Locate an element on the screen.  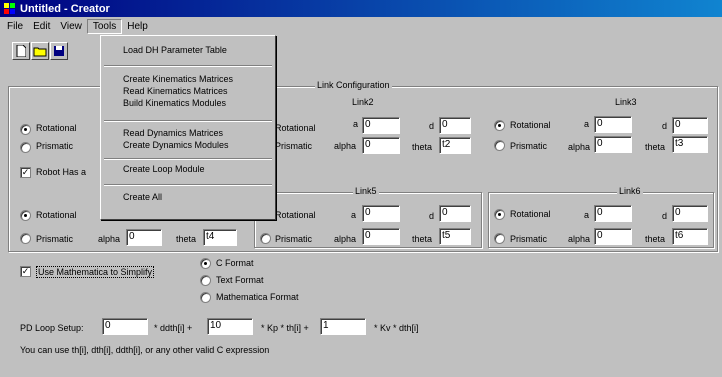
link4-prismatic-radio is located at coordinates (25, 238).